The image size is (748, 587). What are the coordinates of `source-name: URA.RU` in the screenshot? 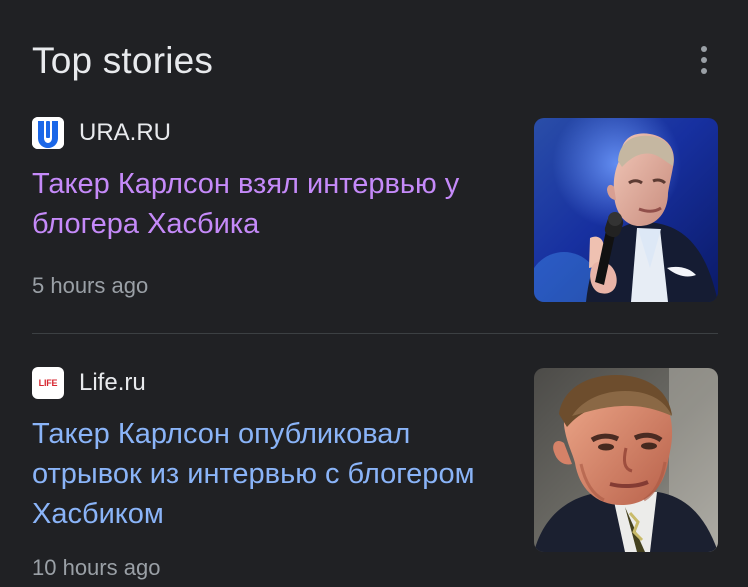 It's located at (125, 132).